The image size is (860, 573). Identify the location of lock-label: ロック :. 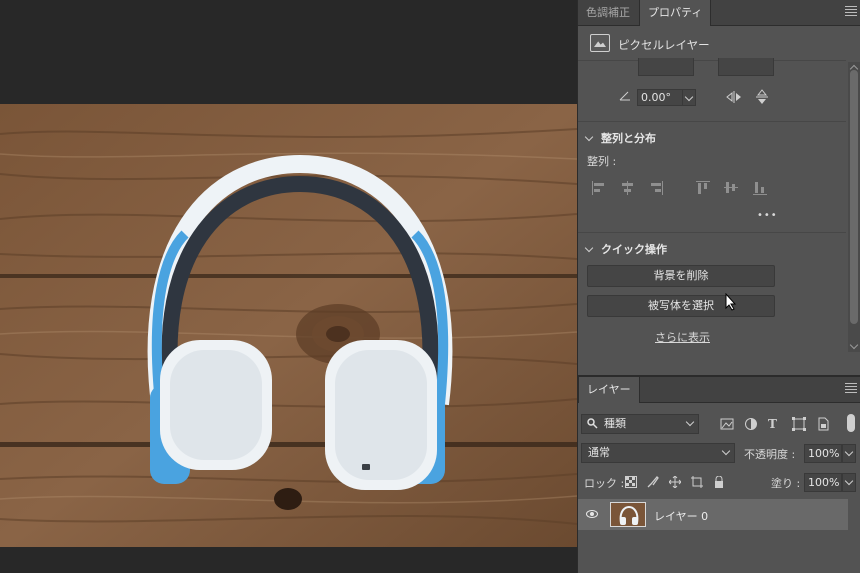
(604, 483).